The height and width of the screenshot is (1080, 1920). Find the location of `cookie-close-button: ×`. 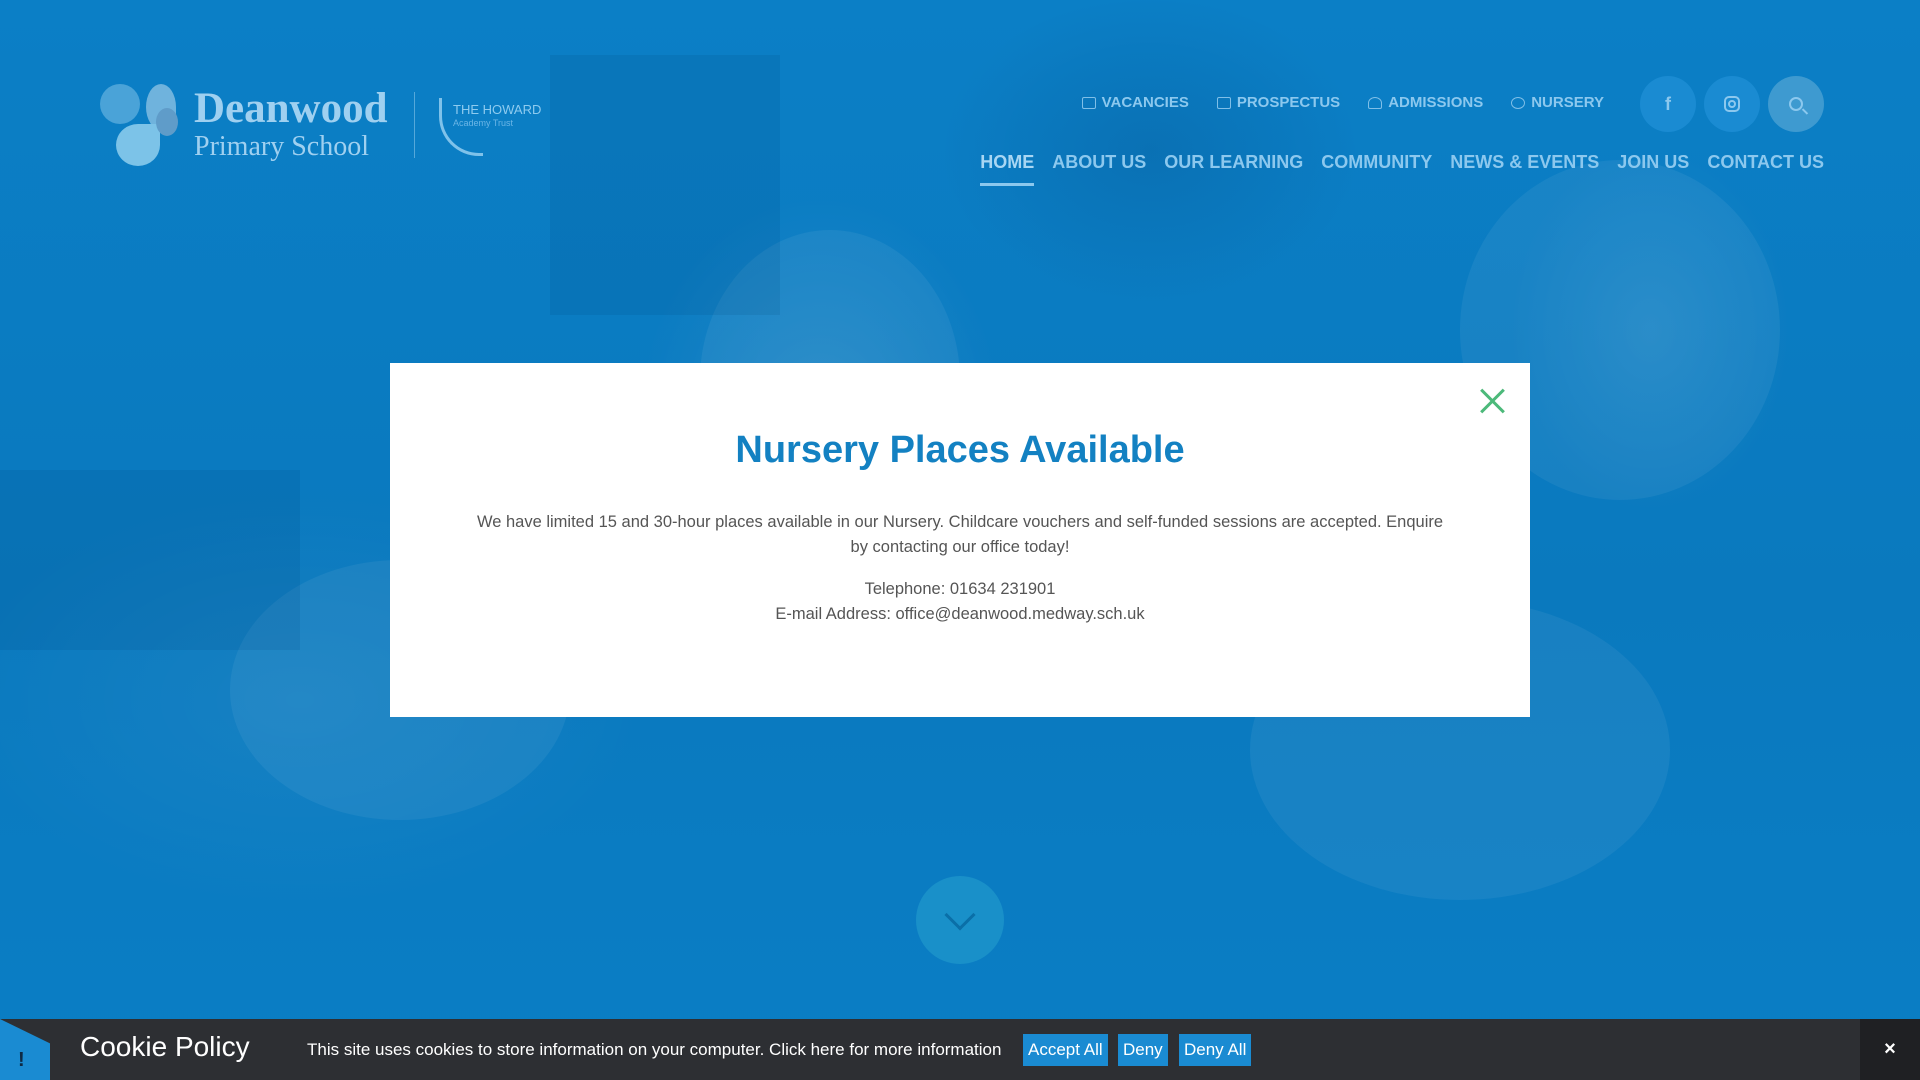

cookie-close-button: × is located at coordinates (1890, 1049).